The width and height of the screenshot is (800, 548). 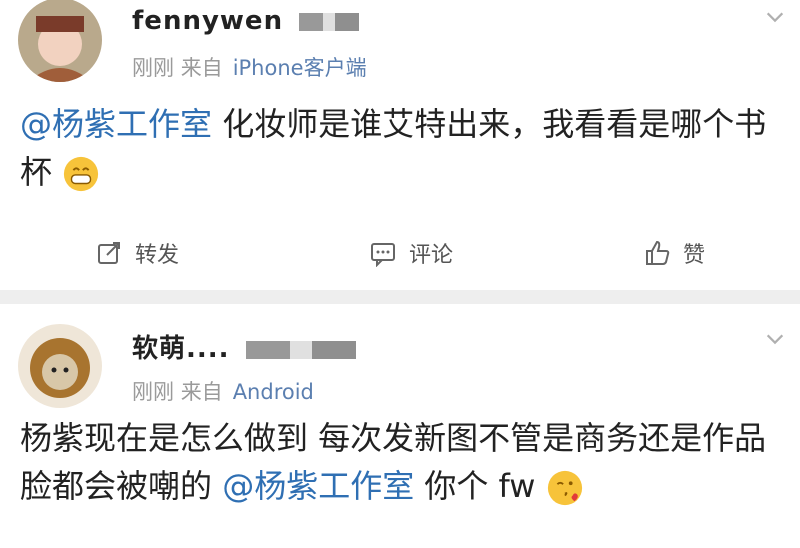 What do you see at coordinates (430, 255) in the screenshot?
I see `comment-label: 评论` at bounding box center [430, 255].